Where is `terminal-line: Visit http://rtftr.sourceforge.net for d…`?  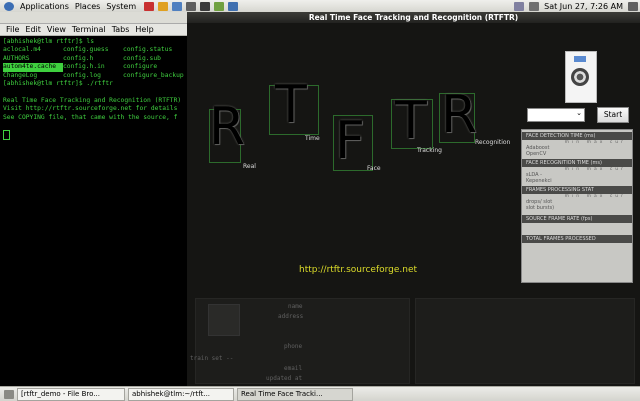 terminal-line: Visit http://rtftr.sourceforge.net for d… is located at coordinates (90, 109).